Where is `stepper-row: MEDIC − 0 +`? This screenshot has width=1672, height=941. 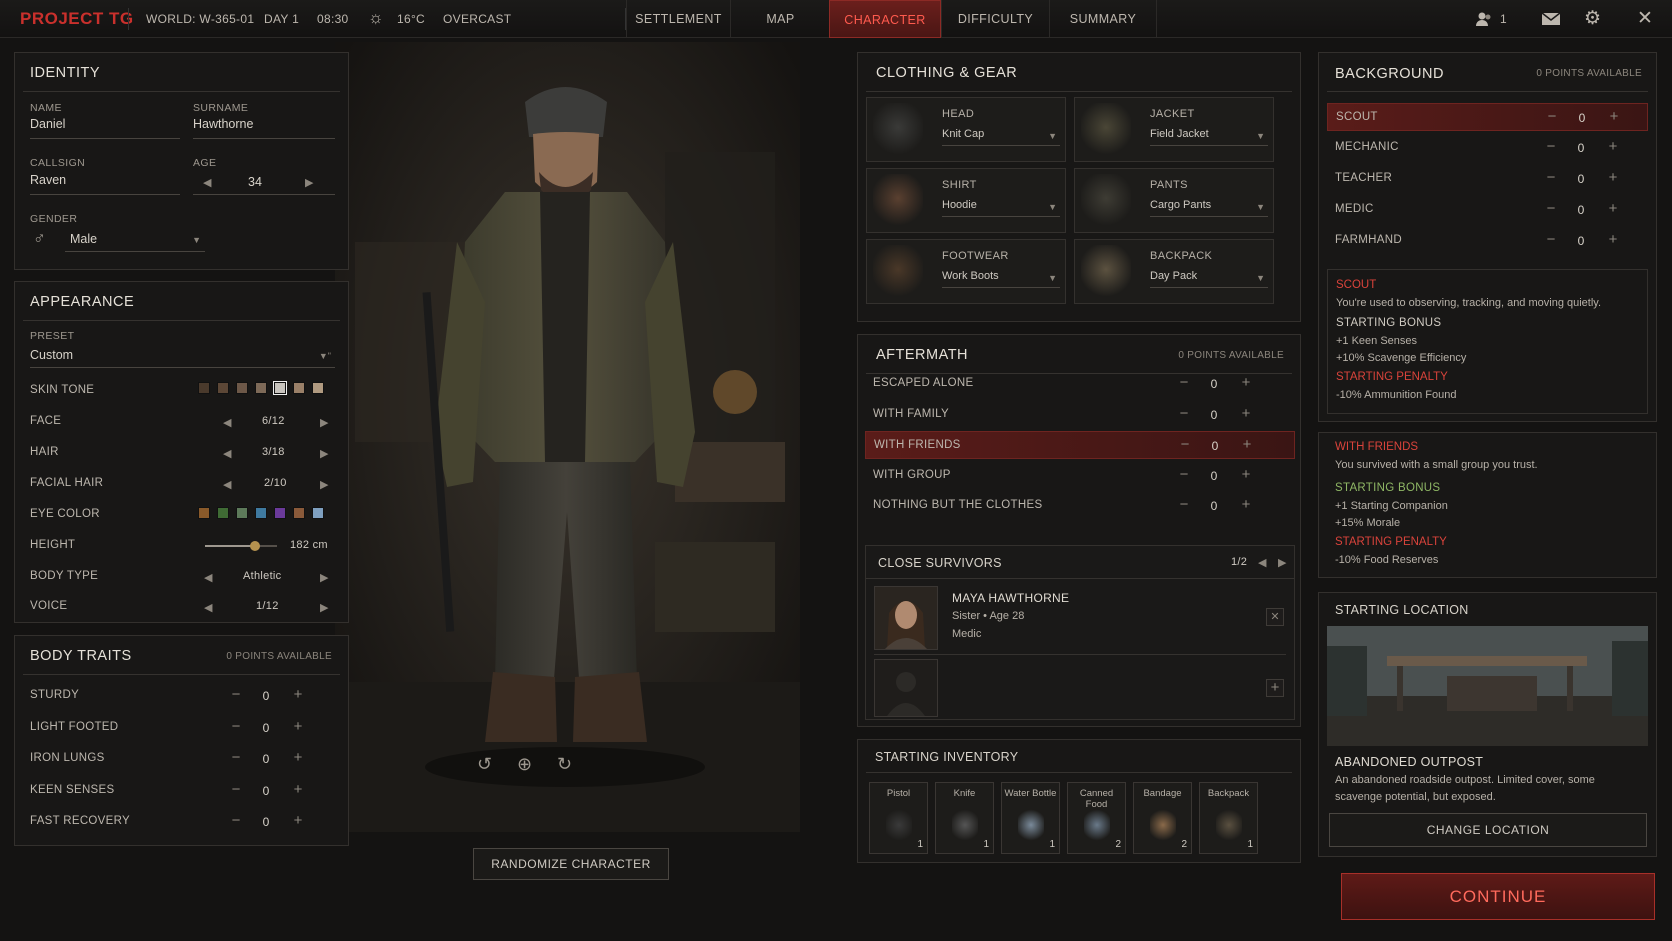 stepper-row: MEDIC − 0 + is located at coordinates (1487, 210).